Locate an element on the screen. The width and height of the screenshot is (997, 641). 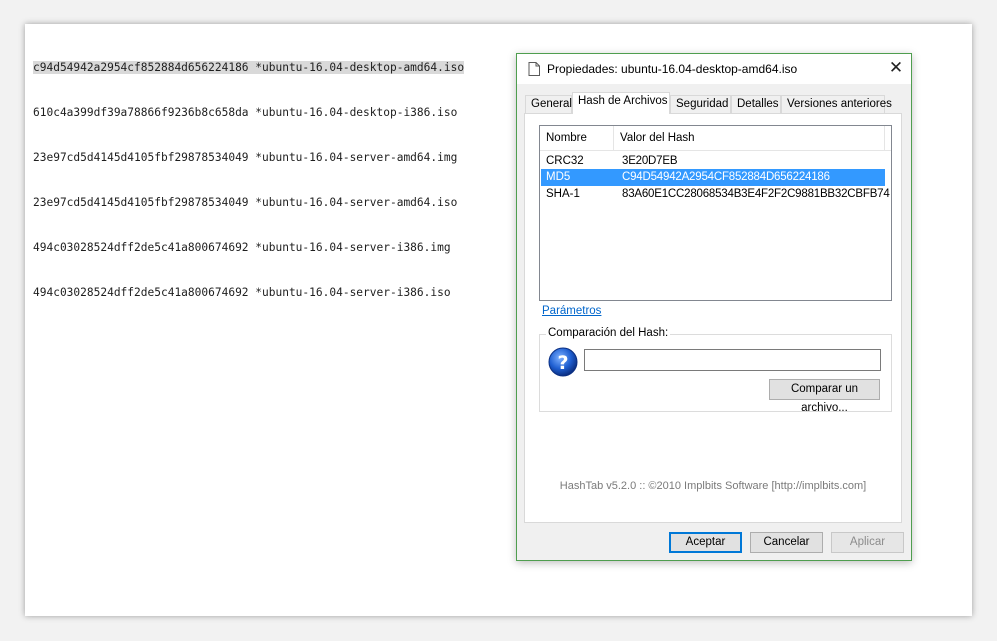
tab-general: General is located at coordinates (548, 104).